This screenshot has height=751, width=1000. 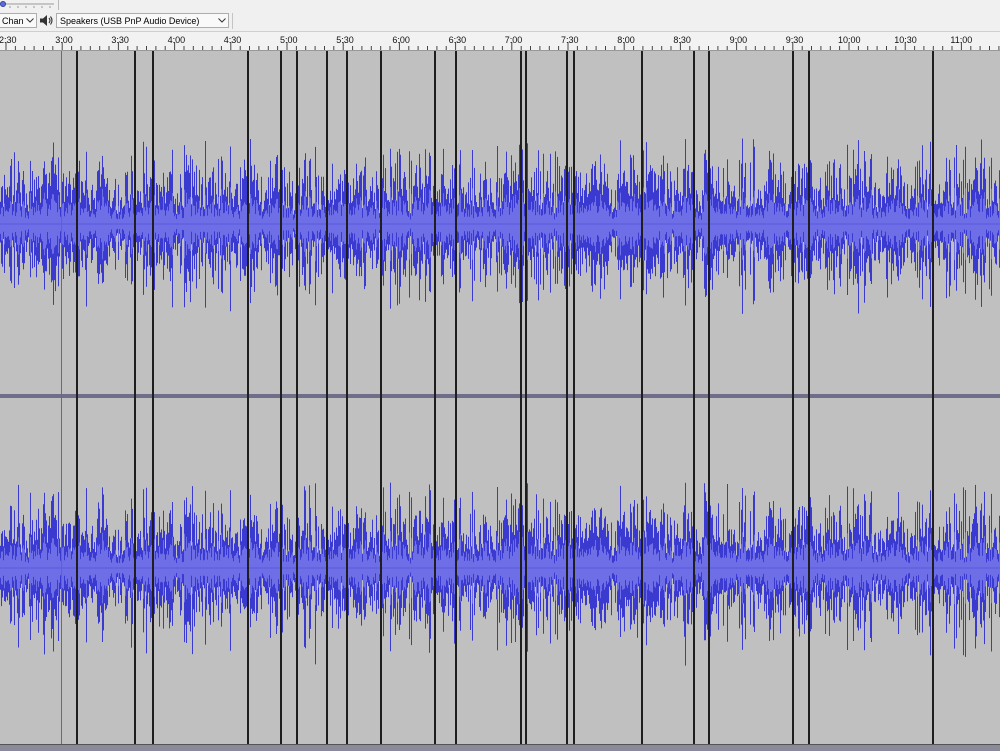 I want to click on playback-meter-slider, so click(x=30, y=5).